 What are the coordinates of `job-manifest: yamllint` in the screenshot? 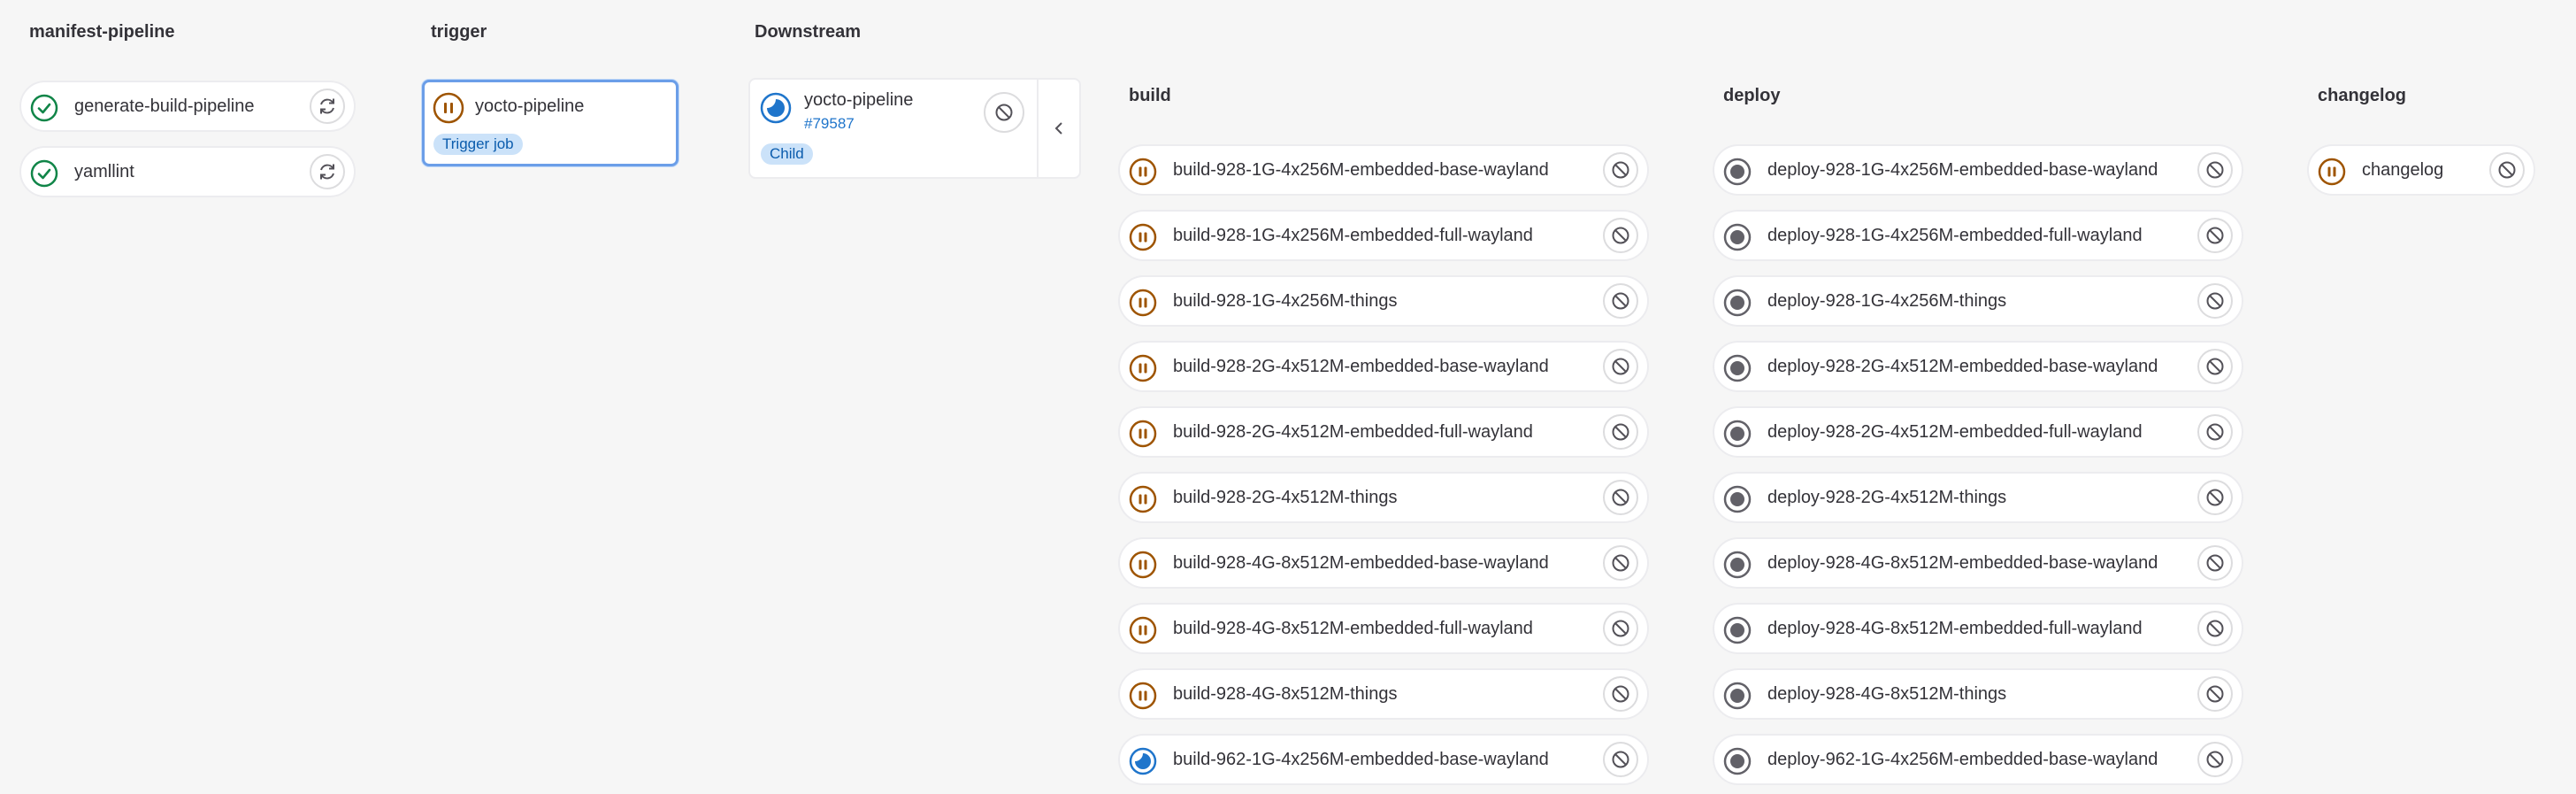 It's located at (187, 171).